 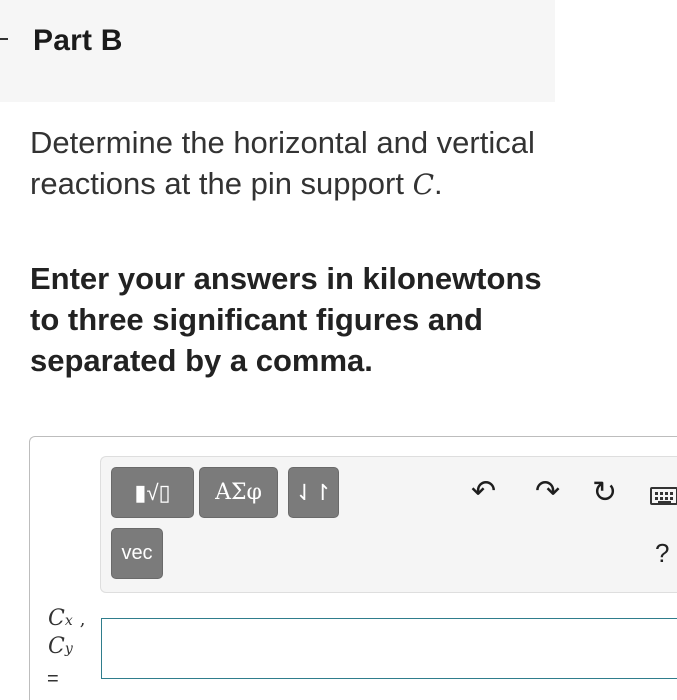 I want to click on part-title: Part B, so click(x=78, y=40).